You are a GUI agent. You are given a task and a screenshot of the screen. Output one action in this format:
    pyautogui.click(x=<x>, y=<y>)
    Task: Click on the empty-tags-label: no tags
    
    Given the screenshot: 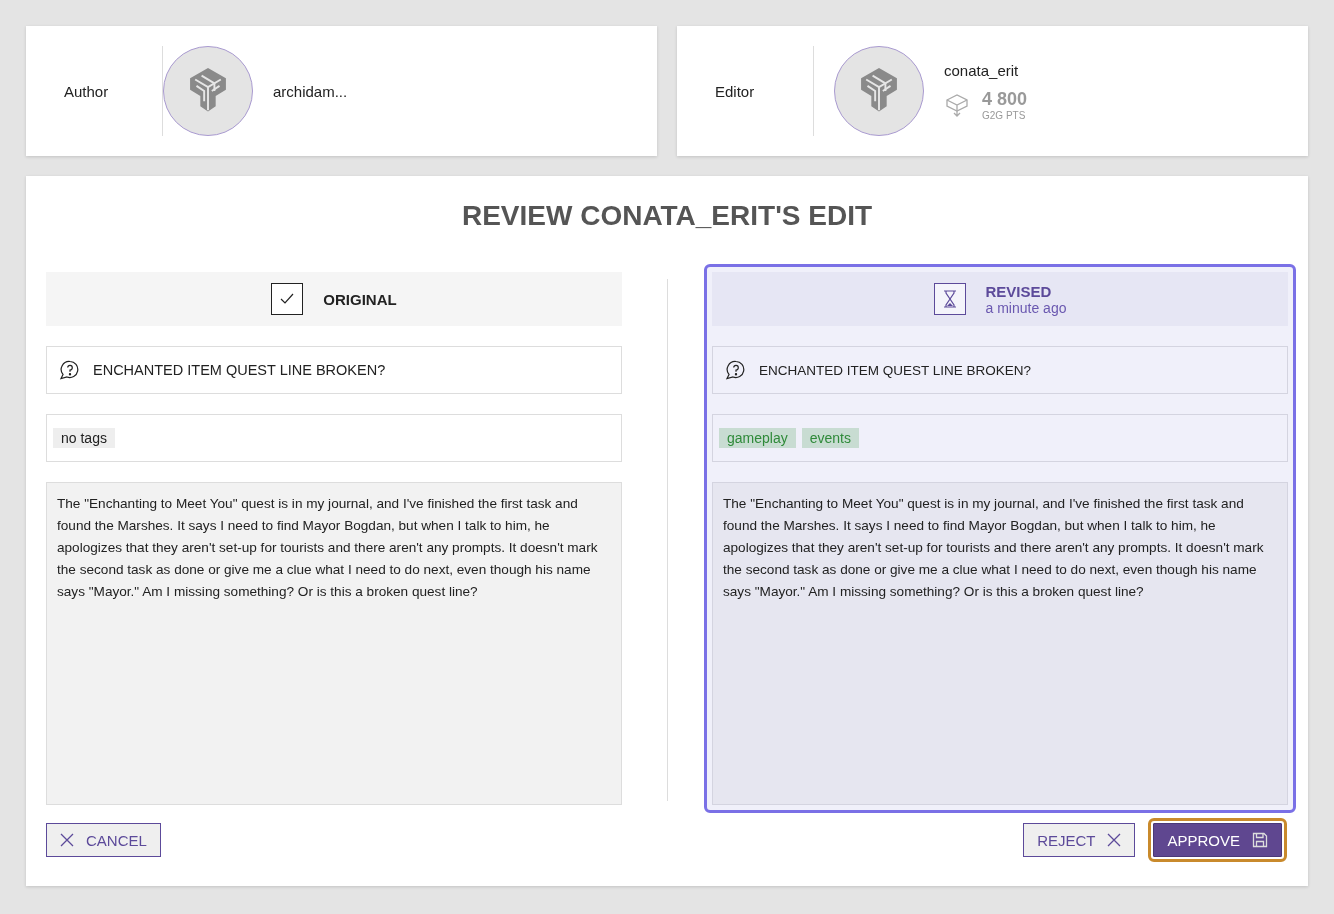 What is the action you would take?
    pyautogui.click(x=84, y=438)
    